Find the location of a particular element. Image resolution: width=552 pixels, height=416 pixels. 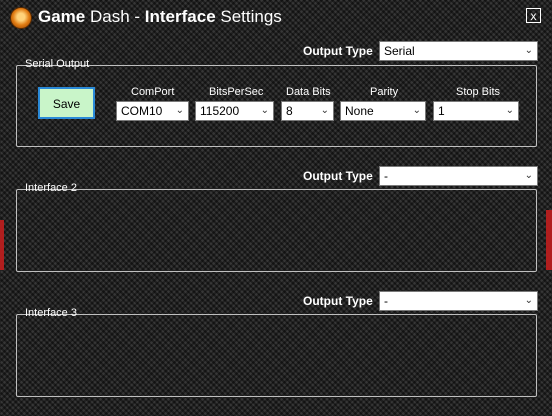

close-button: x is located at coordinates (533, 15).